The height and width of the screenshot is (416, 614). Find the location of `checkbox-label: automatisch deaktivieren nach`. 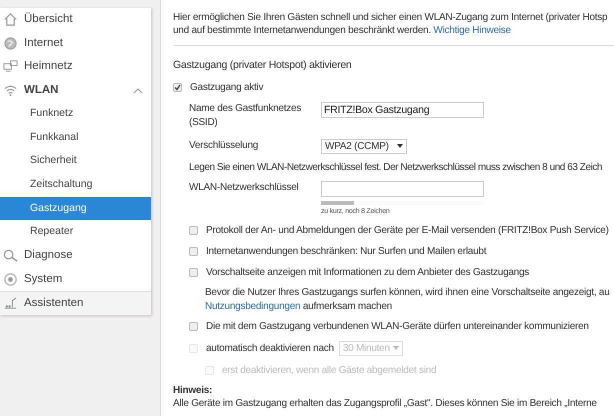

checkbox-label: automatisch deaktivieren nach is located at coordinates (270, 349).